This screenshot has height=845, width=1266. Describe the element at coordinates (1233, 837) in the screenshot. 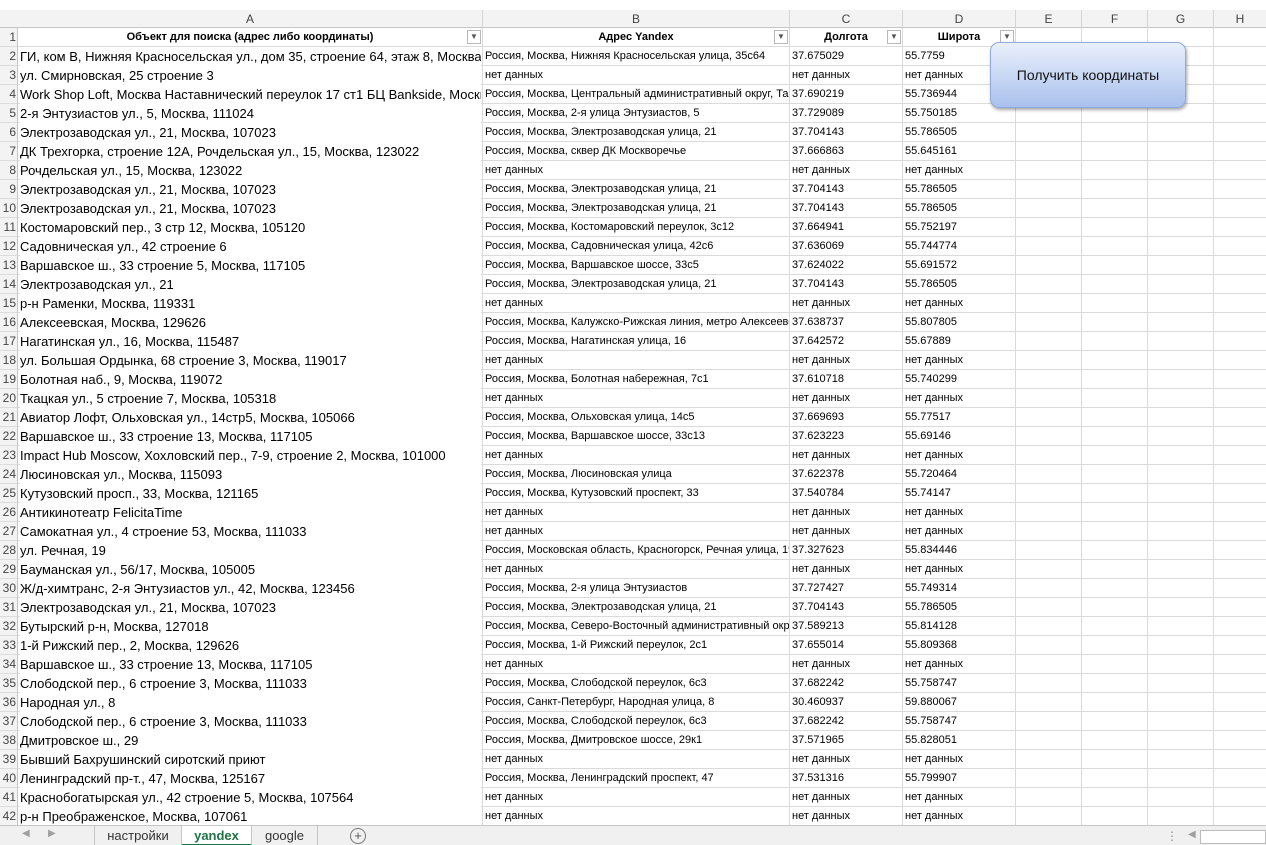

I see `horizontal-scrollbar` at that location.